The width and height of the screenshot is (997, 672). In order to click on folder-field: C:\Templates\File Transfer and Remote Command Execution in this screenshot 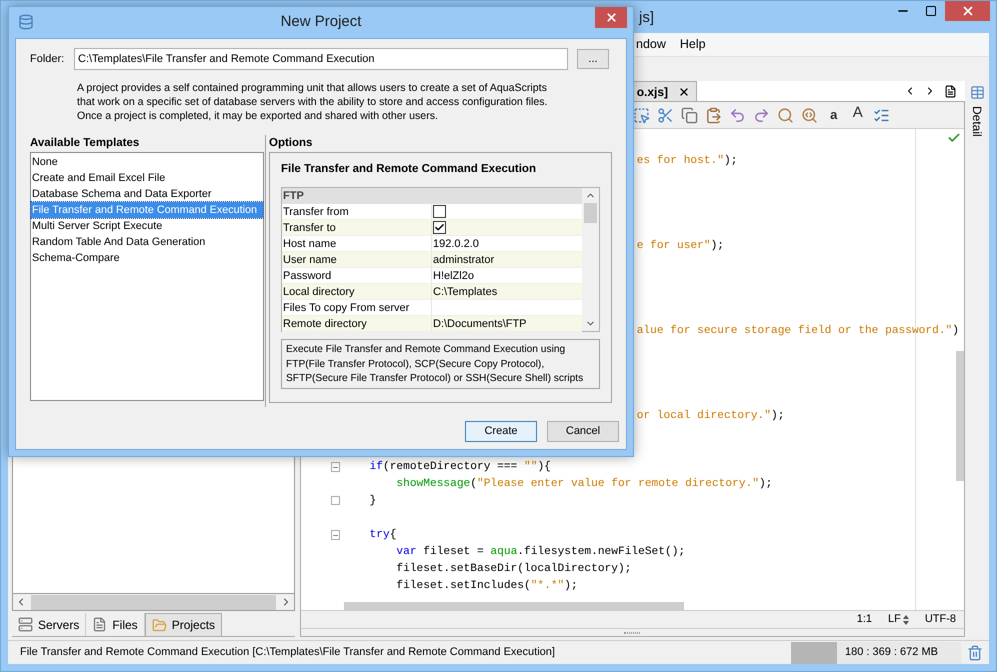, I will do `click(321, 59)`.